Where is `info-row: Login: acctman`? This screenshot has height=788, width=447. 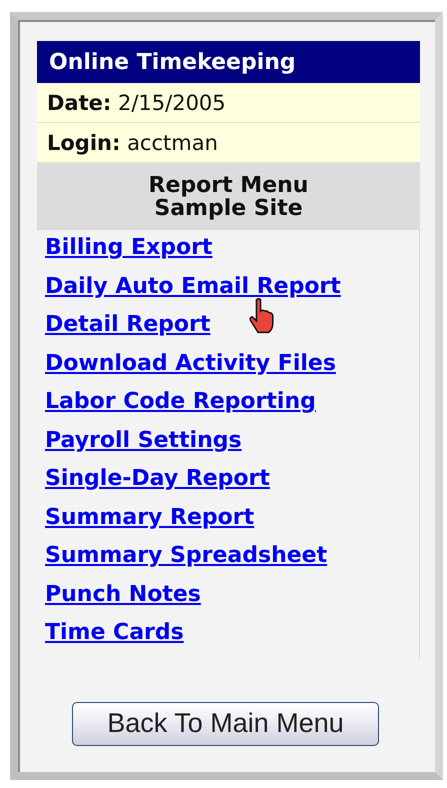
info-row: Login: acctman is located at coordinates (132, 142).